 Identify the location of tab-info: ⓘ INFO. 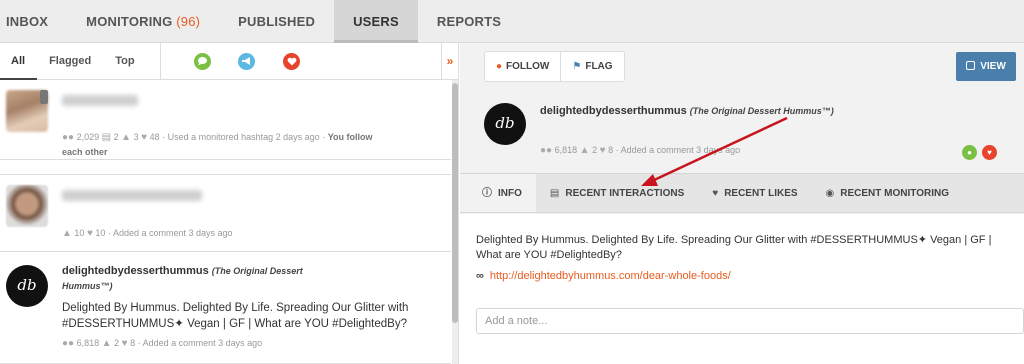
(498, 193).